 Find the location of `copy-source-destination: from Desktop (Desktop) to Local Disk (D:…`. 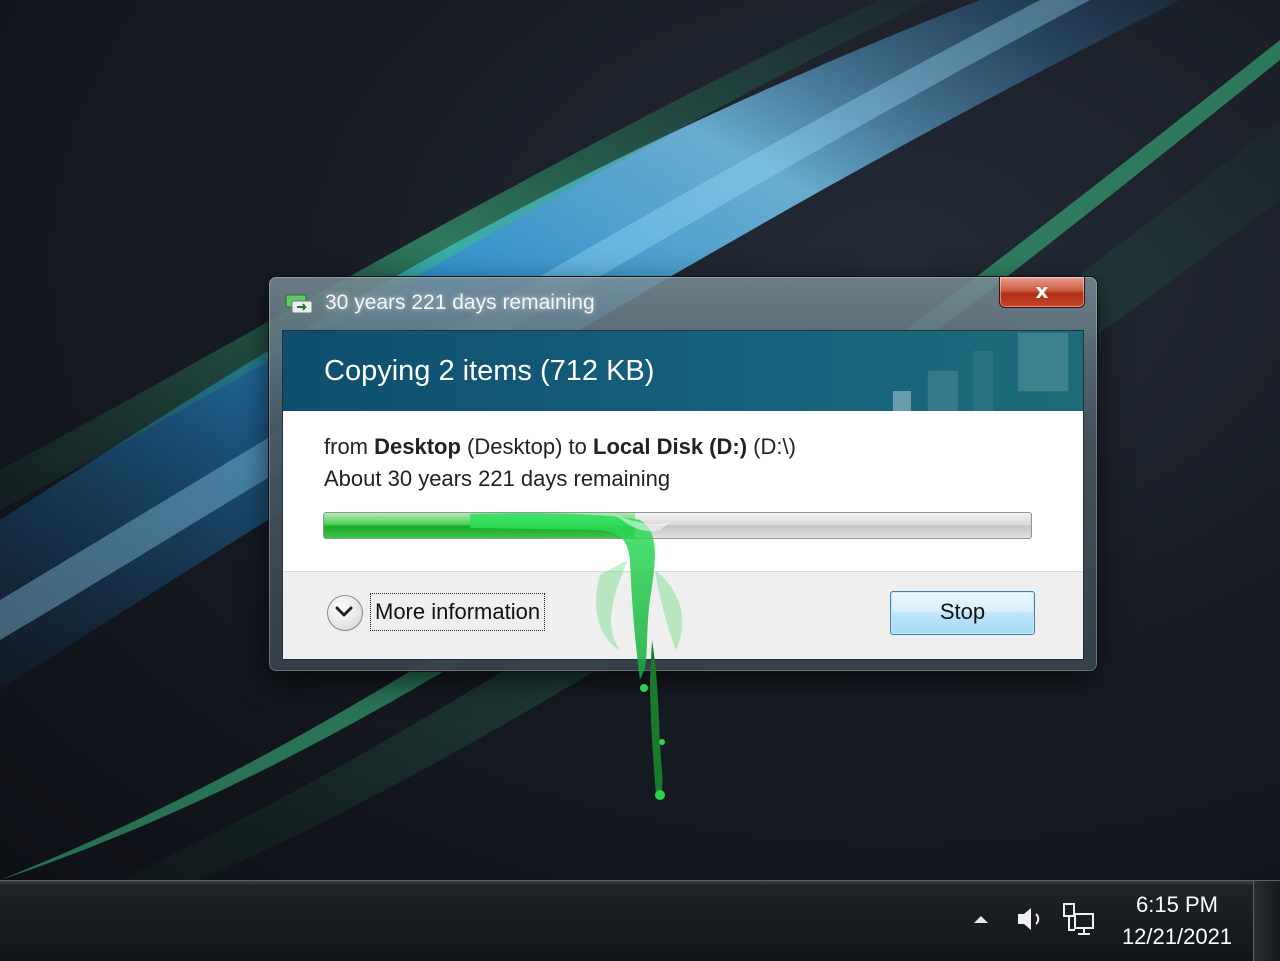

copy-source-destination: from Desktop (Desktop) to Local Disk (D:… is located at coordinates (560, 447).